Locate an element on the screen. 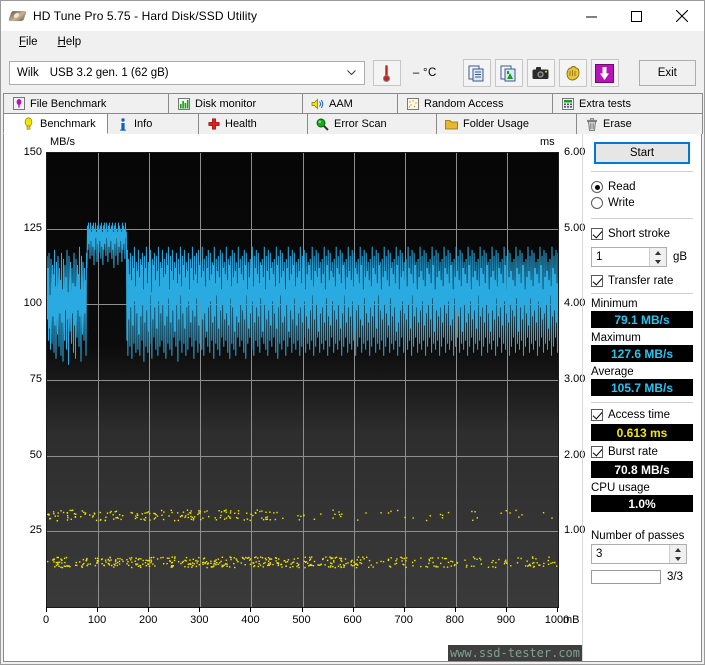 The width and height of the screenshot is (705, 665). tab-label: Random Access is located at coordinates (464, 103).